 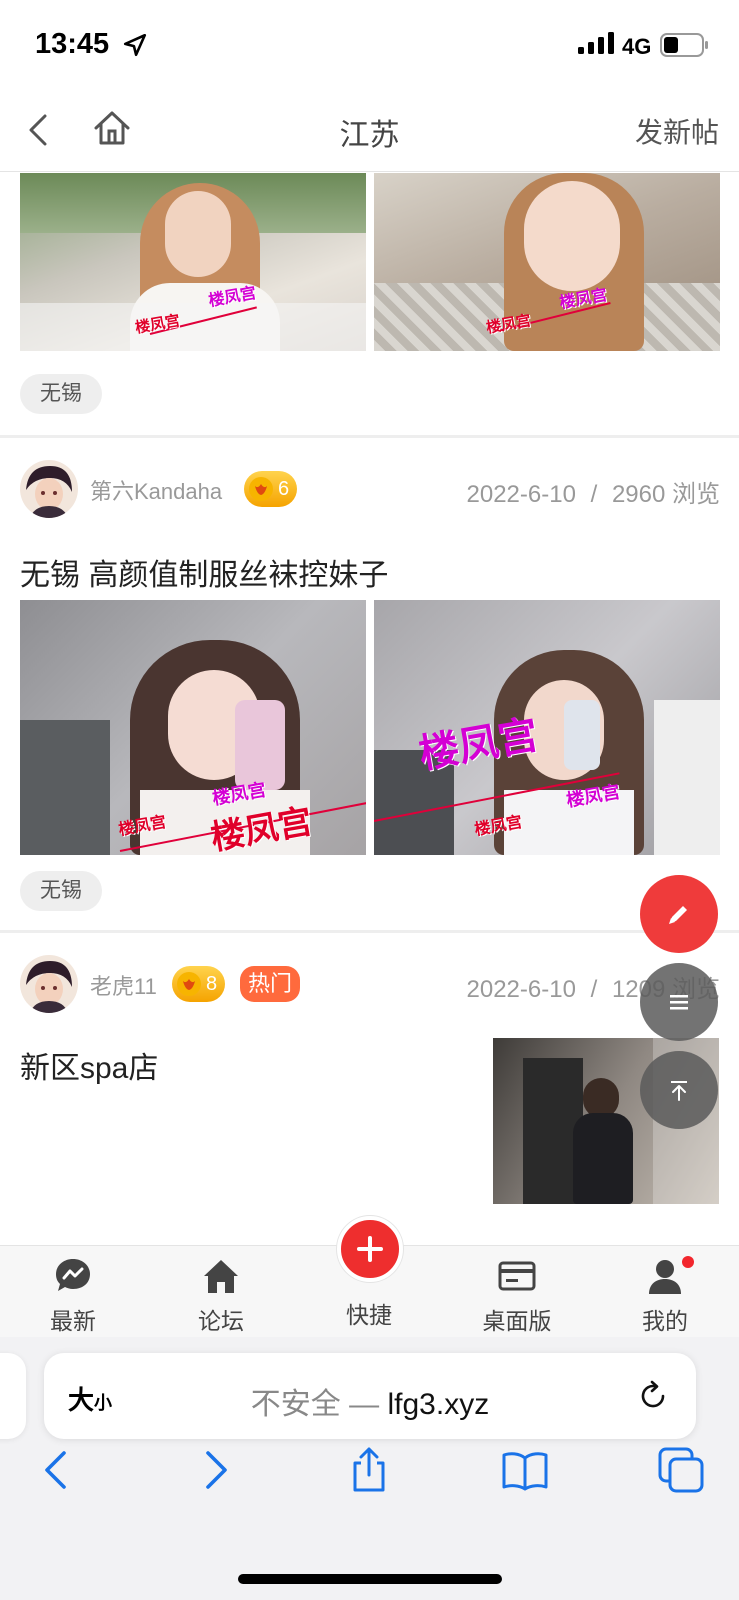 I want to click on location-arrow-icon, so click(x=135, y=45).